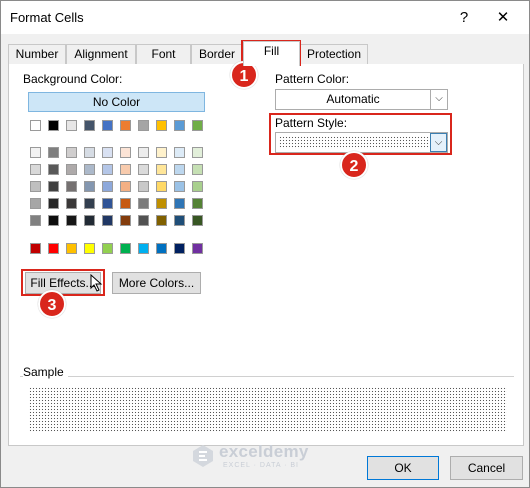  Describe the element at coordinates (403, 468) in the screenshot. I see `ok-button: OK` at that location.